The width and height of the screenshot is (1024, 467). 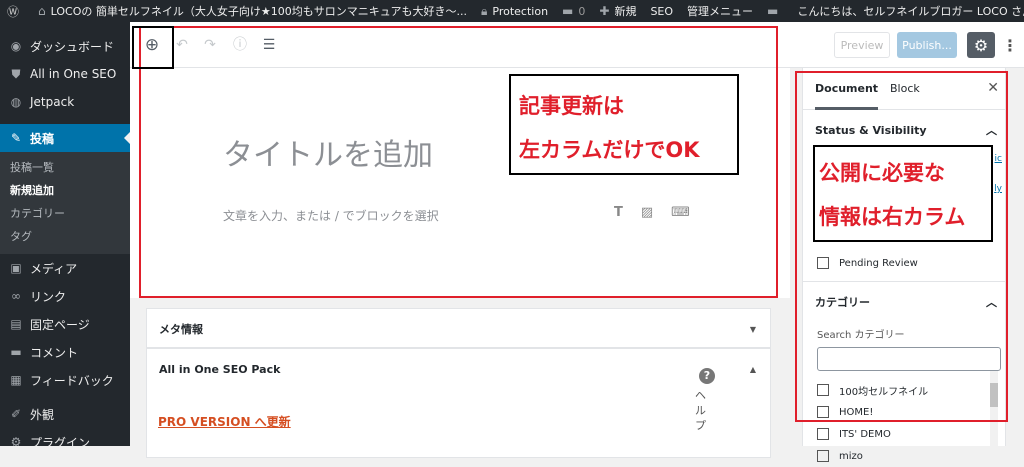 What do you see at coordinates (16, 380) in the screenshot?
I see `feedback-icon: ▦` at bounding box center [16, 380].